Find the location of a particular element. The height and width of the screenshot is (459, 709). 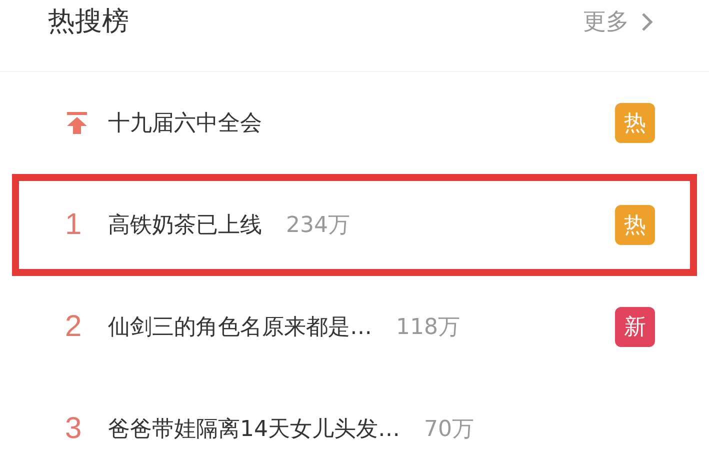

heat-count: 234万 is located at coordinates (318, 226).